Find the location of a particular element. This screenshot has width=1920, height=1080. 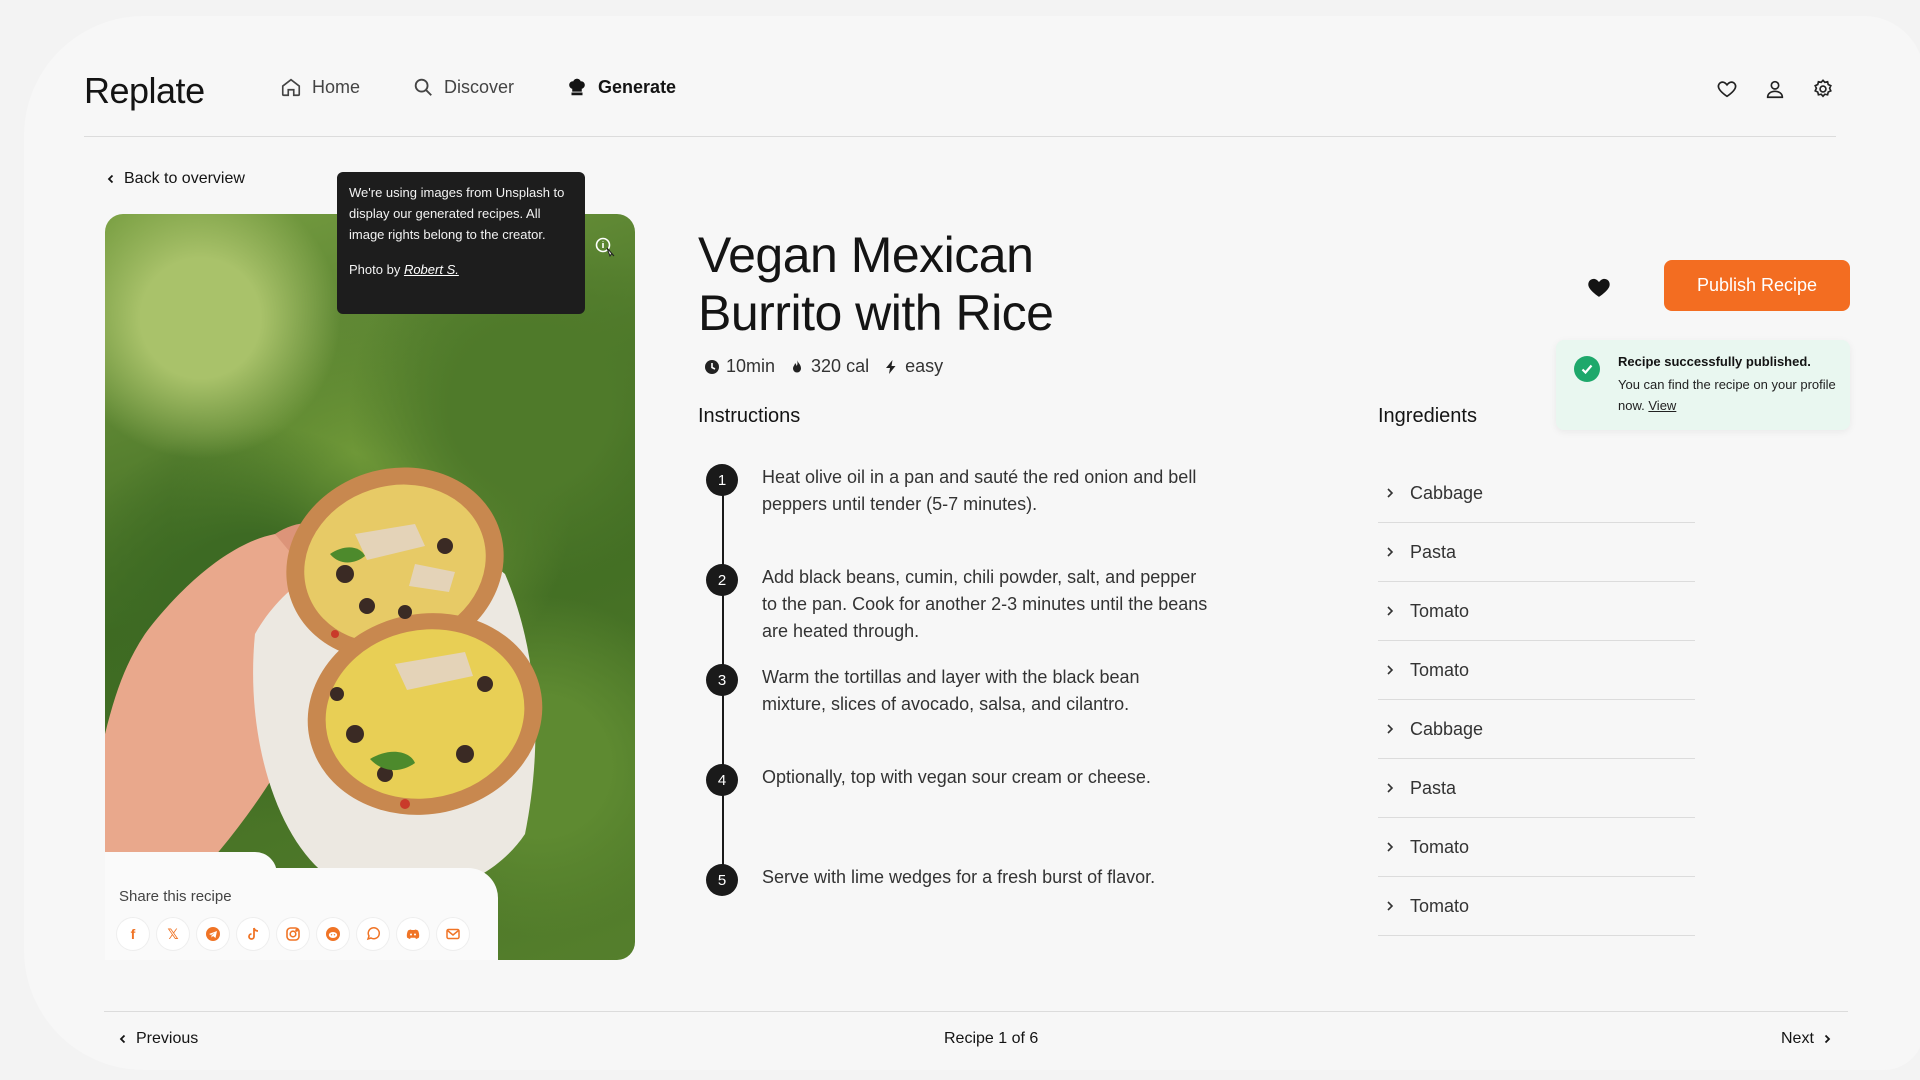

back-to-overview-link: Back to overview is located at coordinates (175, 179).